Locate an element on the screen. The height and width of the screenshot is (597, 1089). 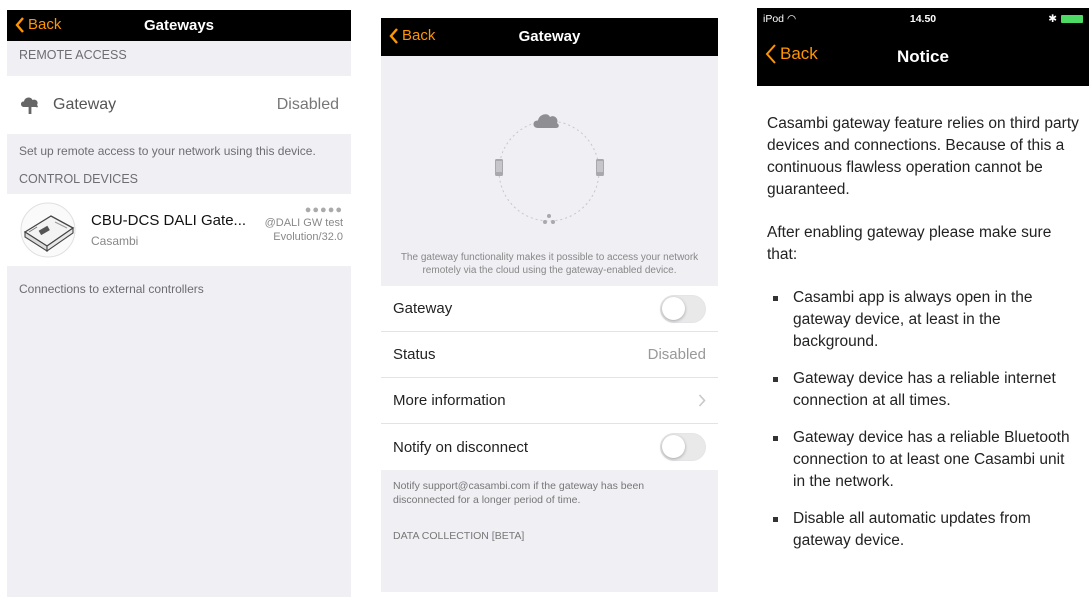
notify-toggle is located at coordinates (683, 447).